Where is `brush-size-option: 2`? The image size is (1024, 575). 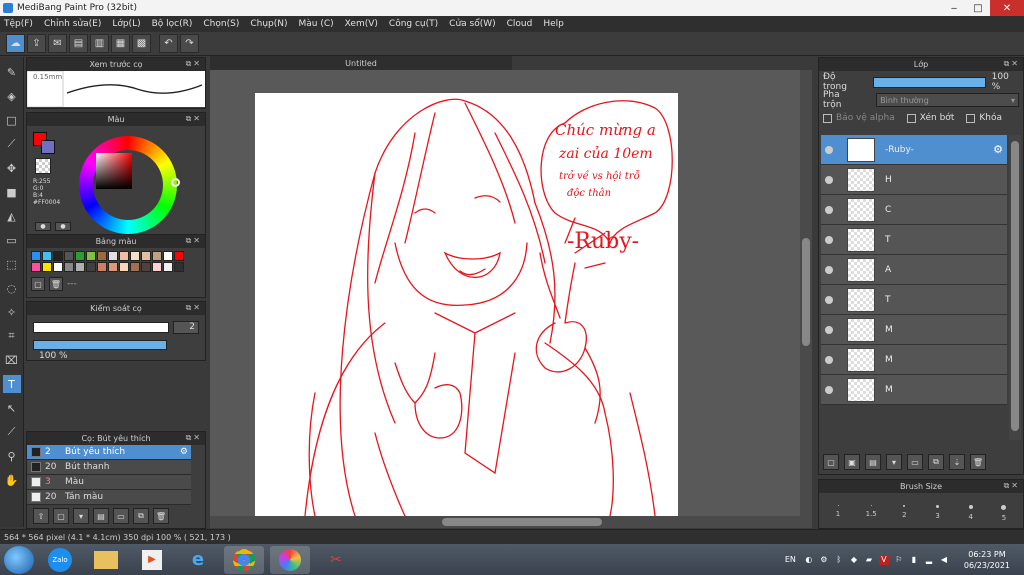
brush-size-option: 2 is located at coordinates (904, 510).